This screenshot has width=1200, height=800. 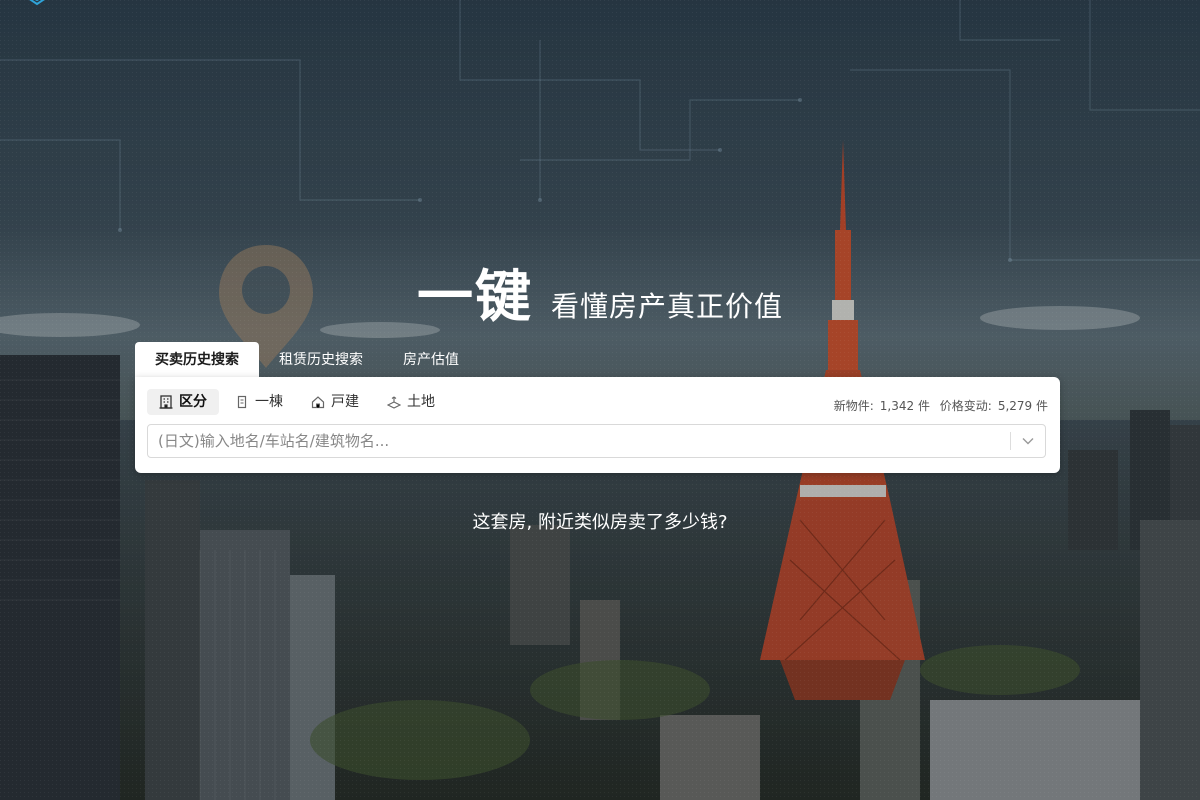 What do you see at coordinates (853, 406) in the screenshot?
I see `new-listings-label: 新物件:` at bounding box center [853, 406].